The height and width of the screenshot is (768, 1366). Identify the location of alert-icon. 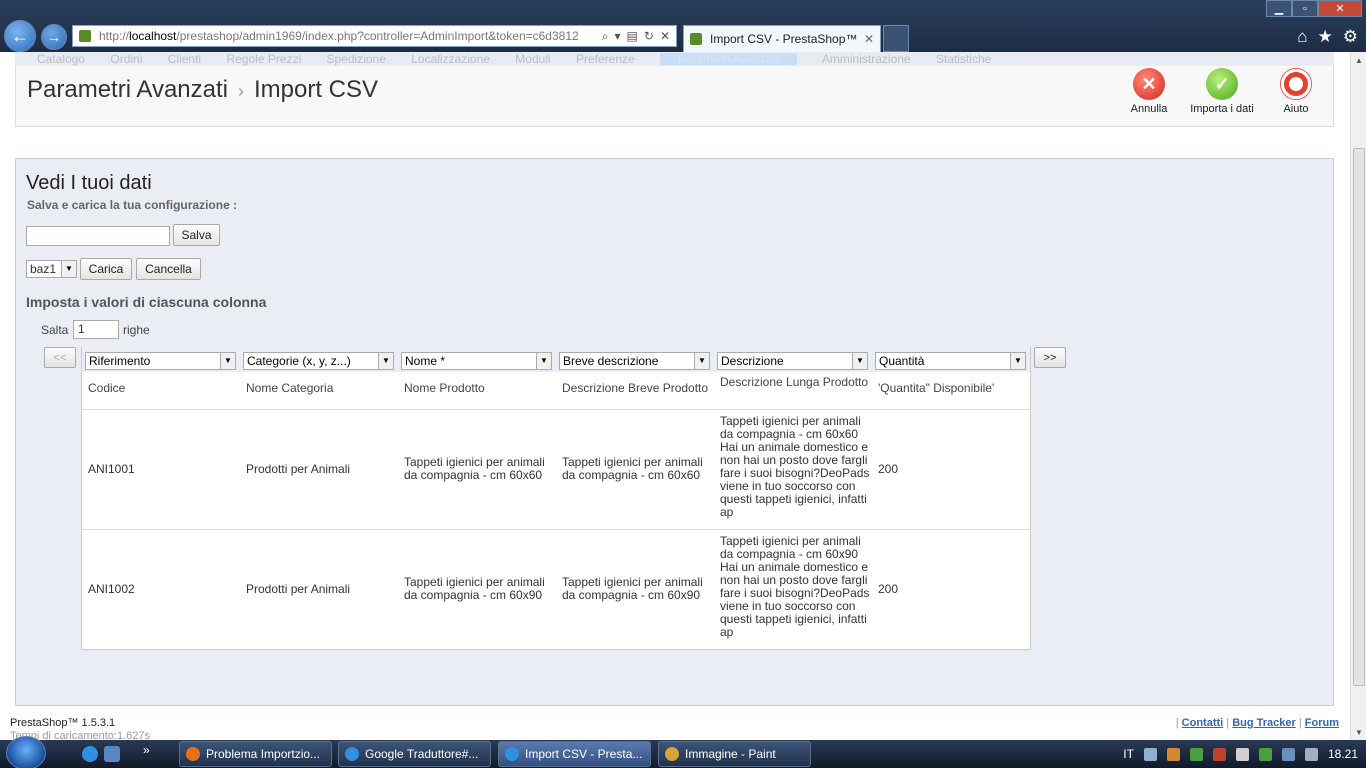
(1219, 754).